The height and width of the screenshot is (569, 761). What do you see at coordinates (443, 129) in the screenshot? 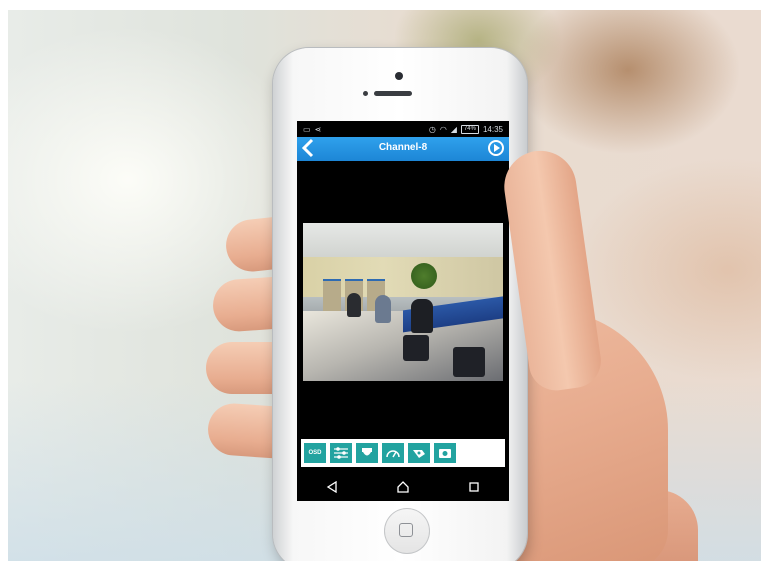
I see `wifi-icon: ◠` at bounding box center [443, 129].